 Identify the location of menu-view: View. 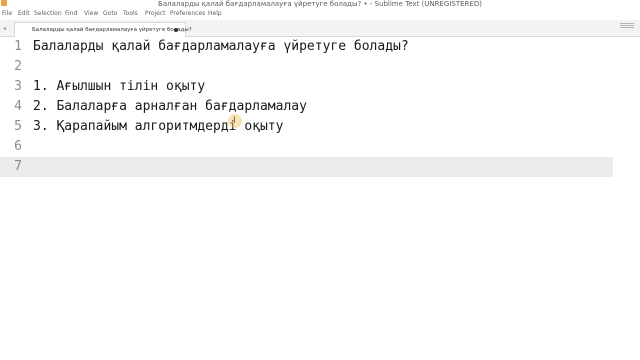
(91, 14).